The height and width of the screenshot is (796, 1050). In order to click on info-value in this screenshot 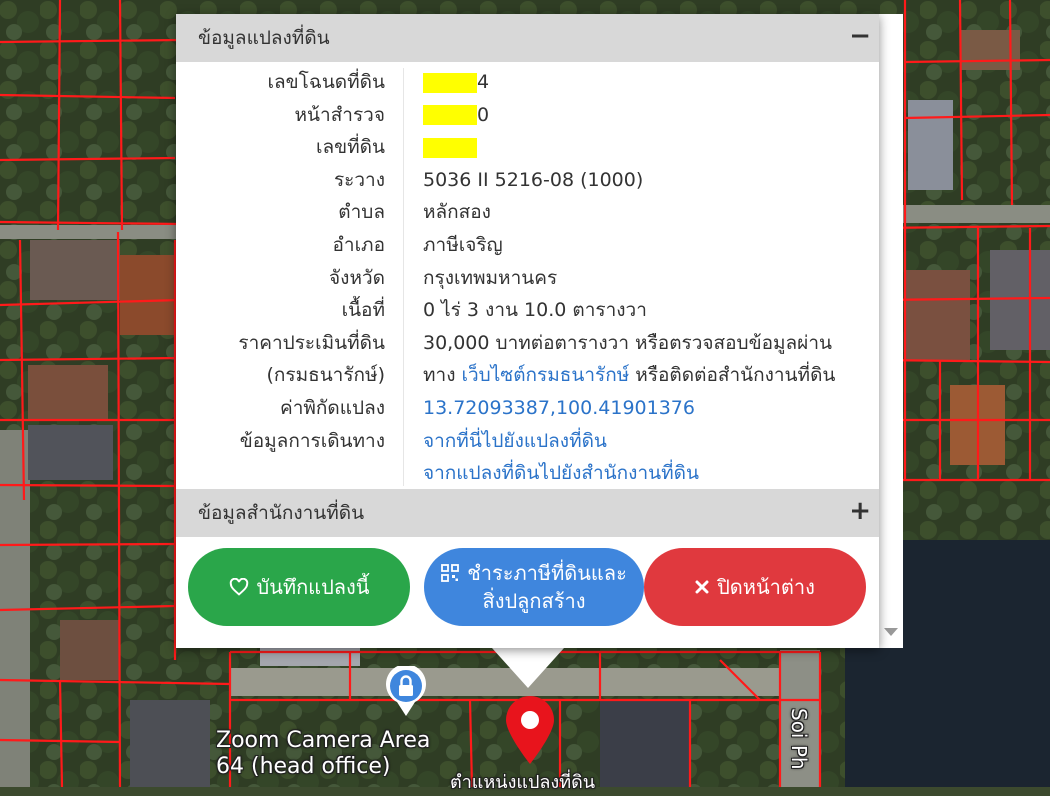, I will do `click(450, 147)`.